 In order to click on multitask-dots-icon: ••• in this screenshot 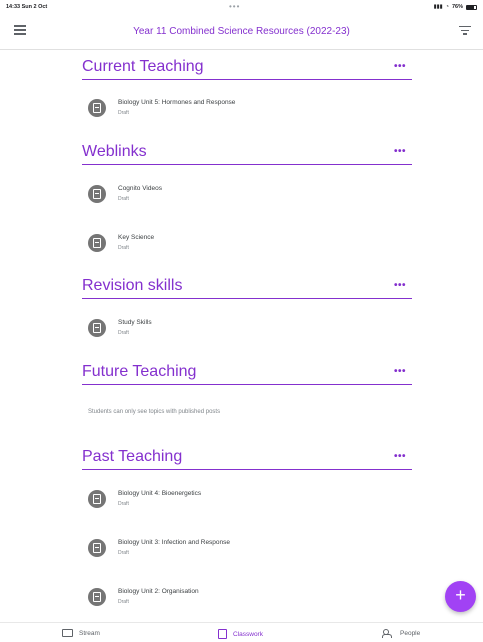, I will do `click(234, 6)`.